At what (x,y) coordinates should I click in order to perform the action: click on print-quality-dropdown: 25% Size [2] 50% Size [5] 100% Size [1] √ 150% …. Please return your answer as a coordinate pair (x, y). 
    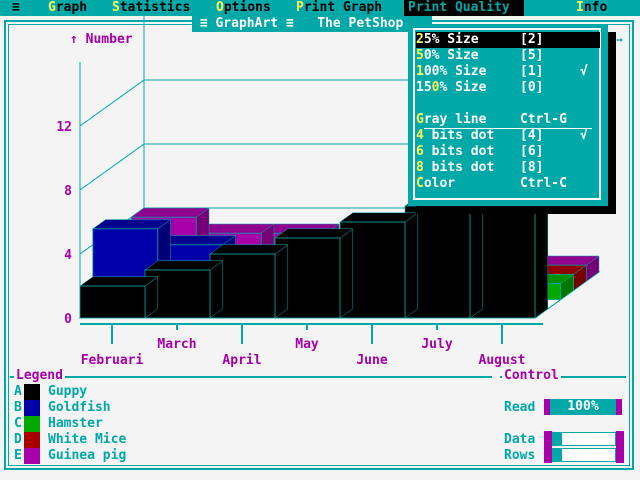
    Looking at the image, I should click on (508, 115).